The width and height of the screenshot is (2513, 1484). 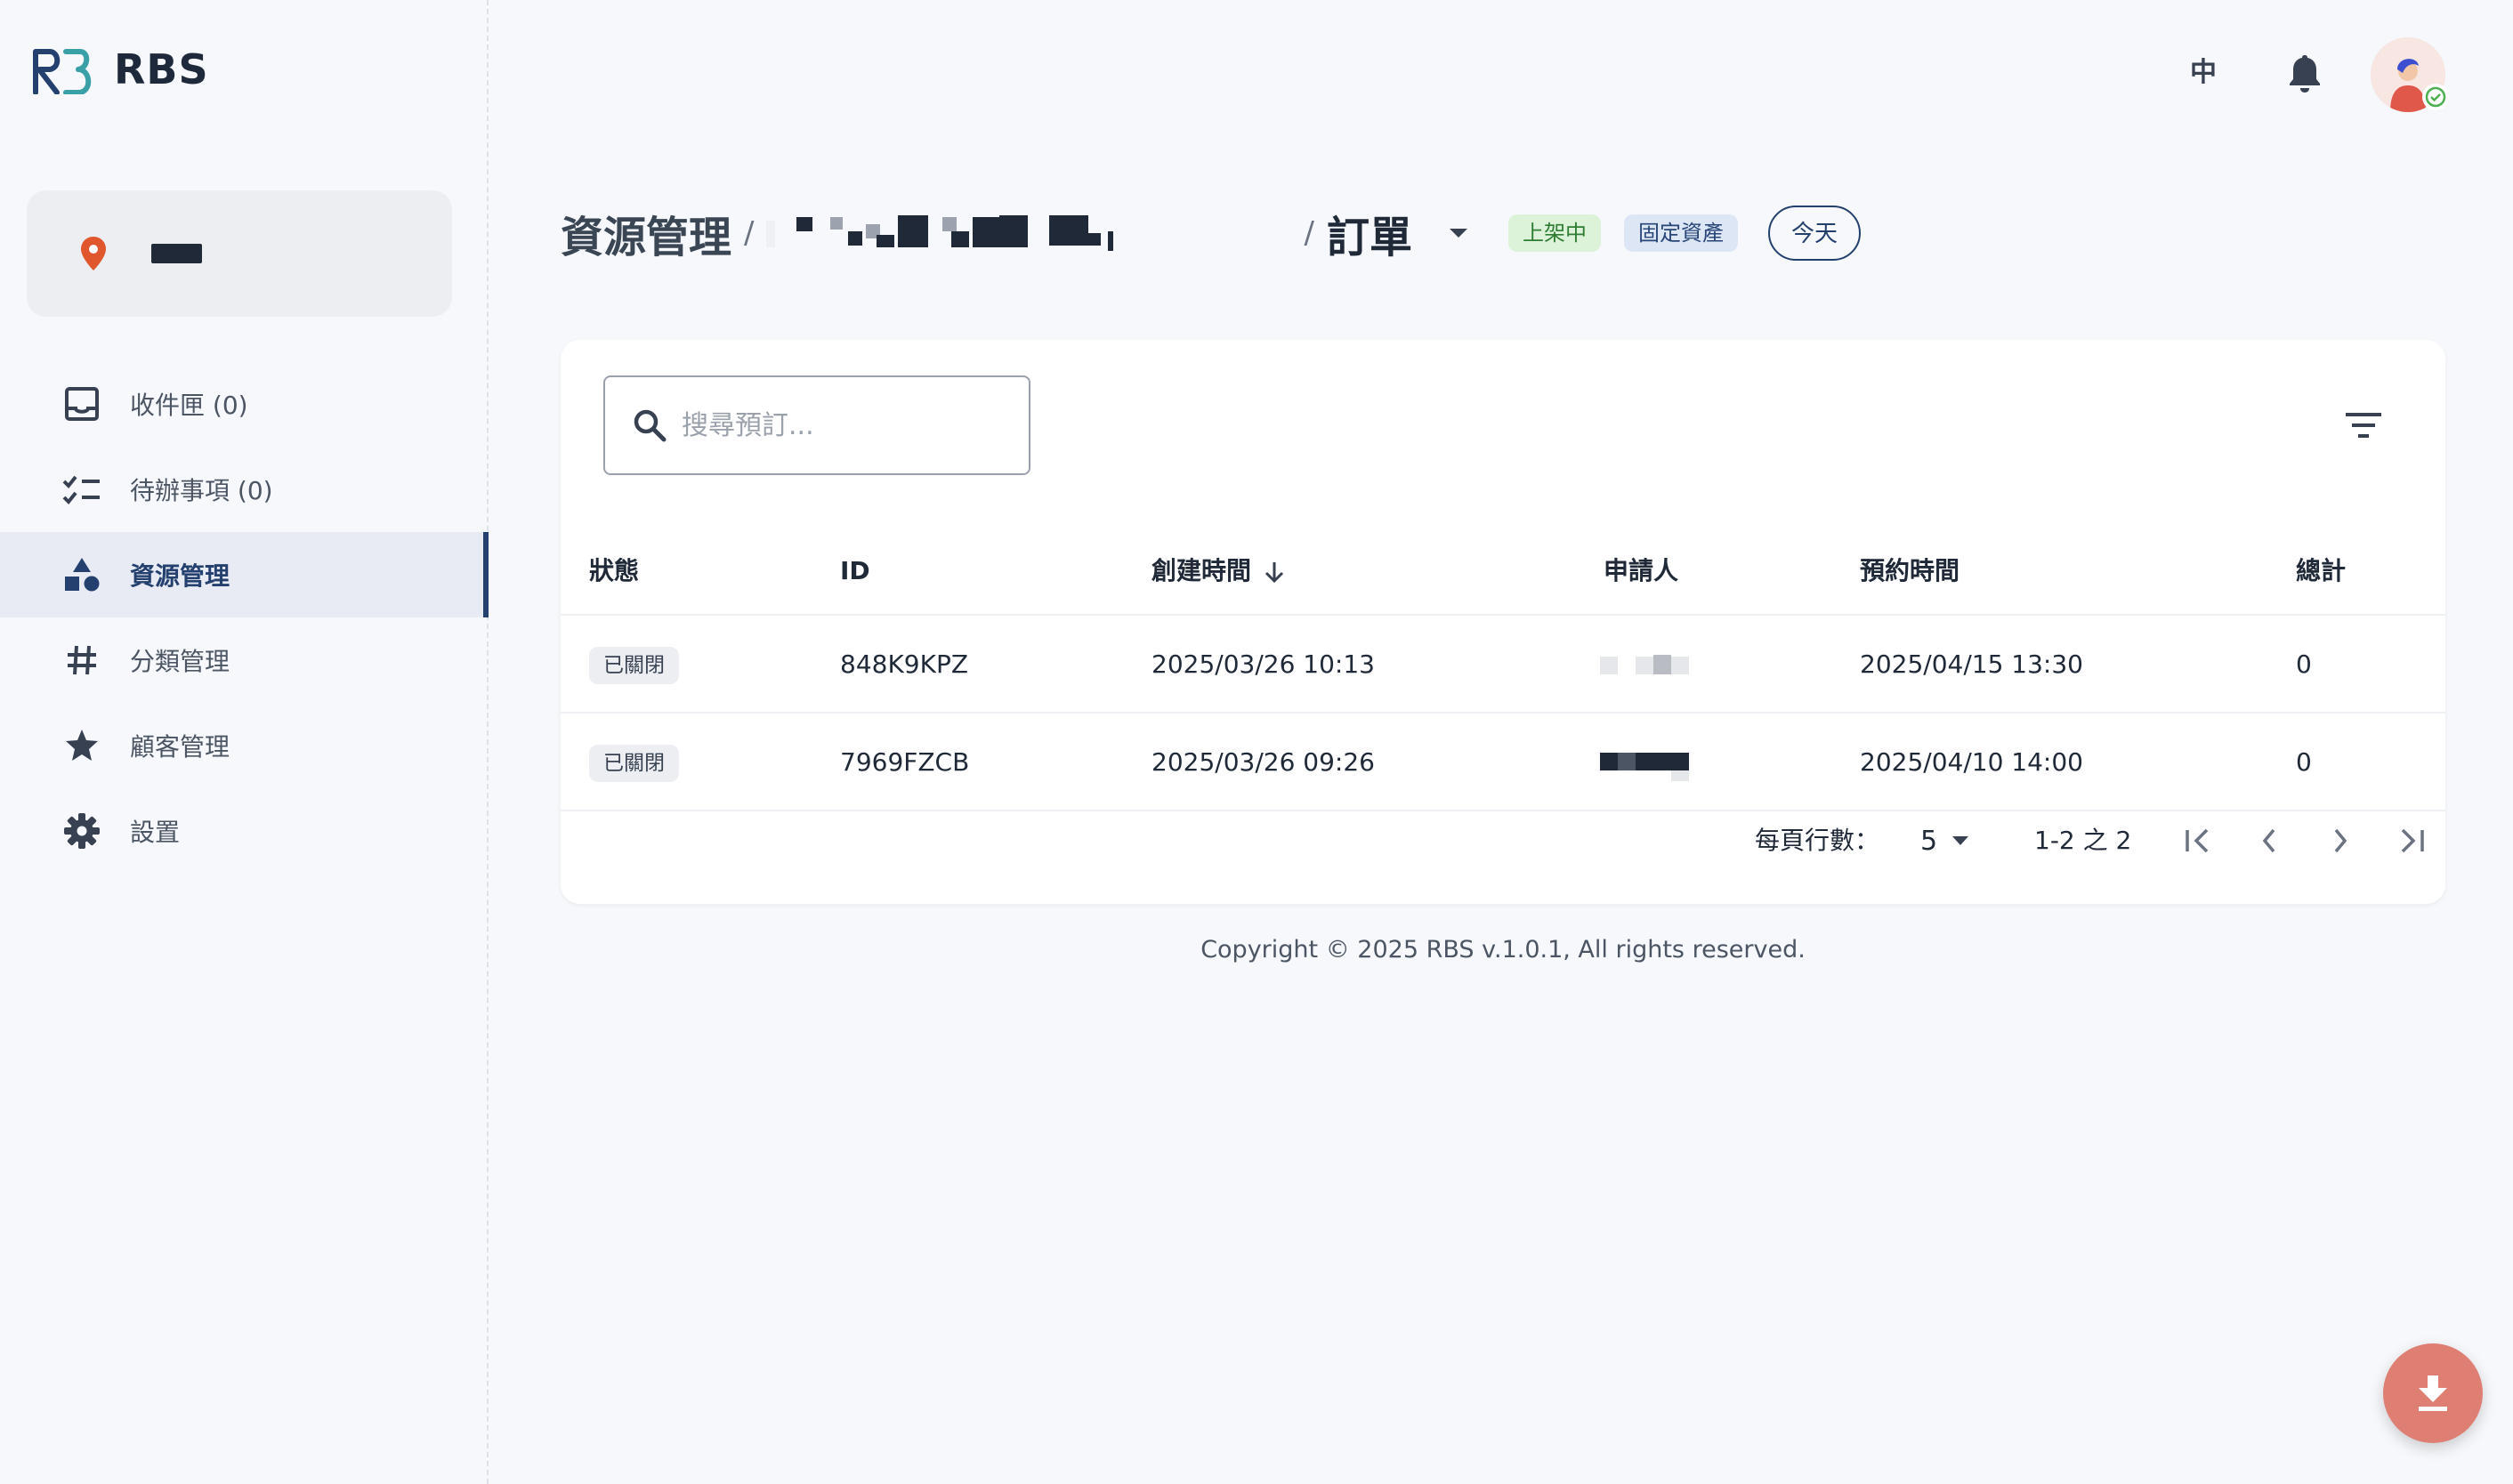 I want to click on column-header-applicant: 申請人, so click(x=1641, y=571).